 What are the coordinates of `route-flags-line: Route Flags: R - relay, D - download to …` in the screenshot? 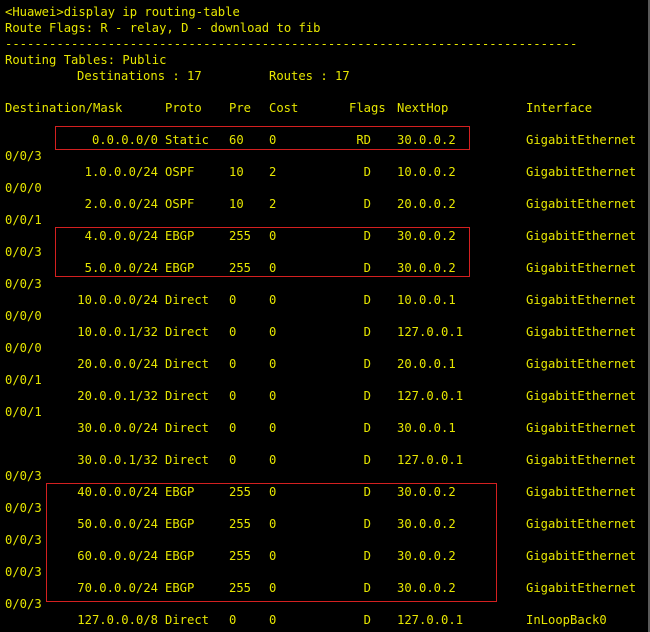 It's located at (163, 28).